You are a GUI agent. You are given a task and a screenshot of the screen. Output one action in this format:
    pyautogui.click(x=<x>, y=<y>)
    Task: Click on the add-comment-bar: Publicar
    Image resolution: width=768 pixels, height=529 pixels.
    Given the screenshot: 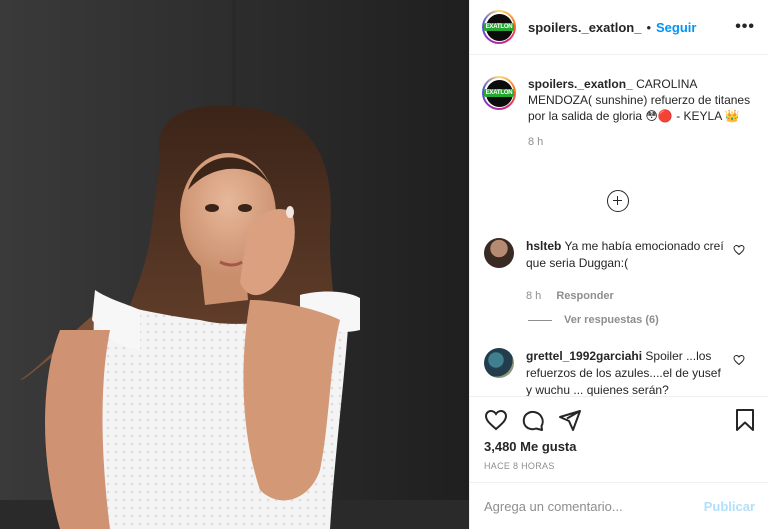 What is the action you would take?
    pyautogui.click(x=619, y=505)
    